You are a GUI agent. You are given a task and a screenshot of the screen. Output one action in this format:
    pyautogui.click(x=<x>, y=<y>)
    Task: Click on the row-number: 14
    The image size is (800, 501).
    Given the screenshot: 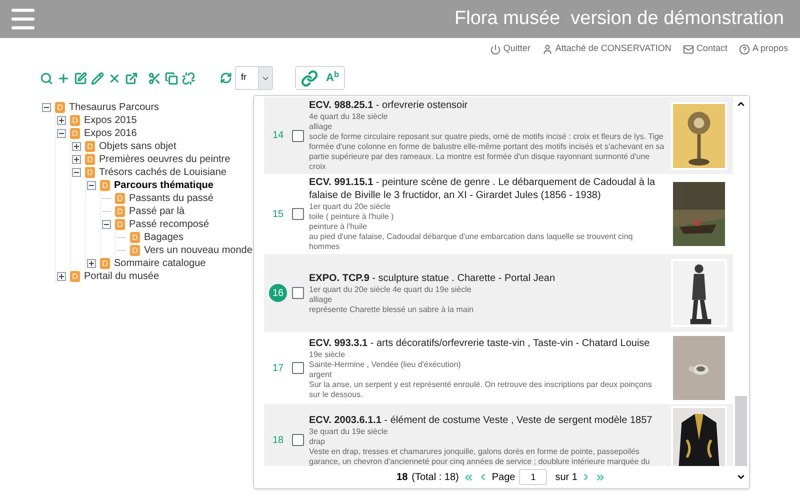 What is the action you would take?
    pyautogui.click(x=278, y=136)
    